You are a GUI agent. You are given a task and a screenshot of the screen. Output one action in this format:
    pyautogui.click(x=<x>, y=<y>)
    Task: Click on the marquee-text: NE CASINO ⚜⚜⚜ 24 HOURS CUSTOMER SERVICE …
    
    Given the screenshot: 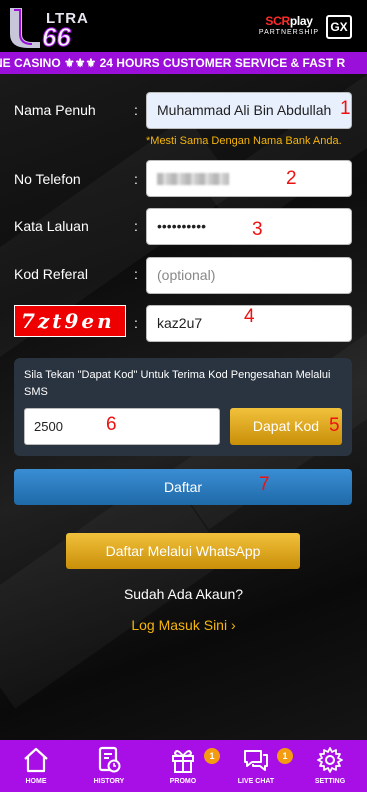 What is the action you would take?
    pyautogui.click(x=173, y=63)
    